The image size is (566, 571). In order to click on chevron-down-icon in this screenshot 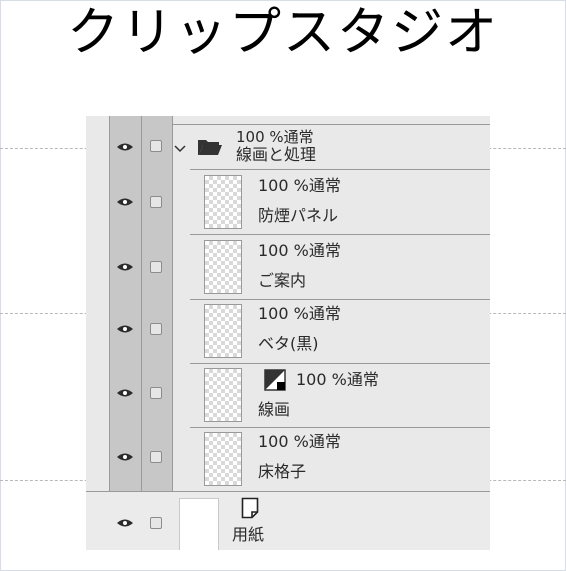, I will do `click(180, 149)`.